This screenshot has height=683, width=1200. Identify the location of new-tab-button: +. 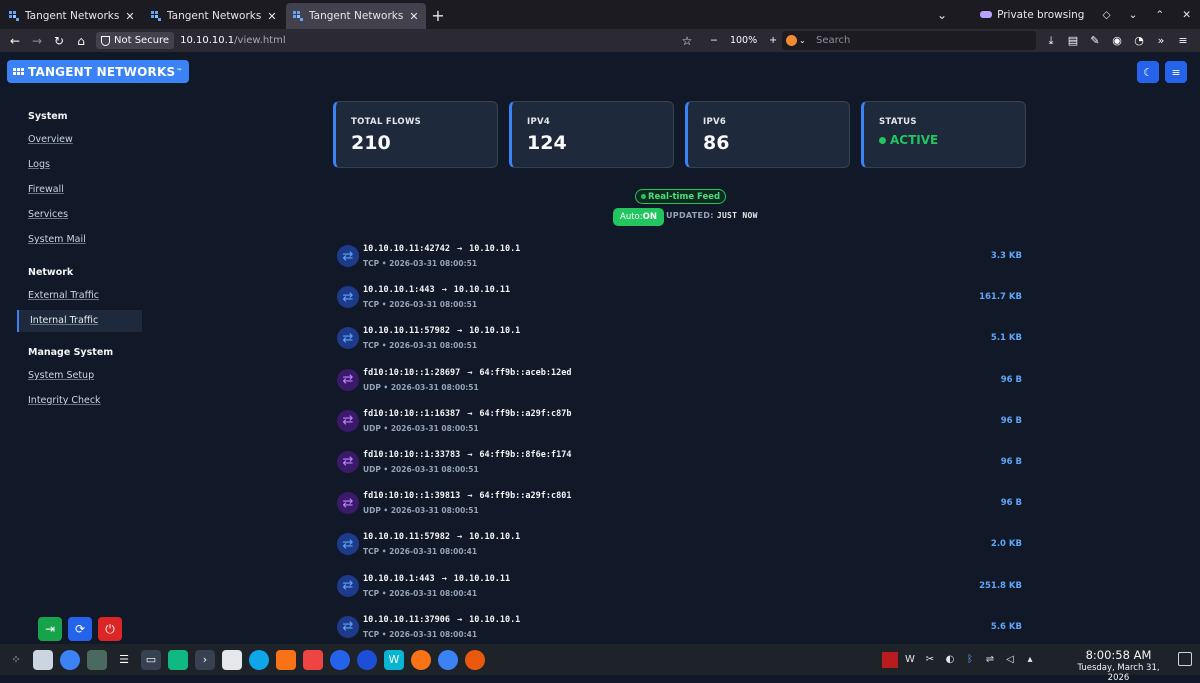
(438, 16).